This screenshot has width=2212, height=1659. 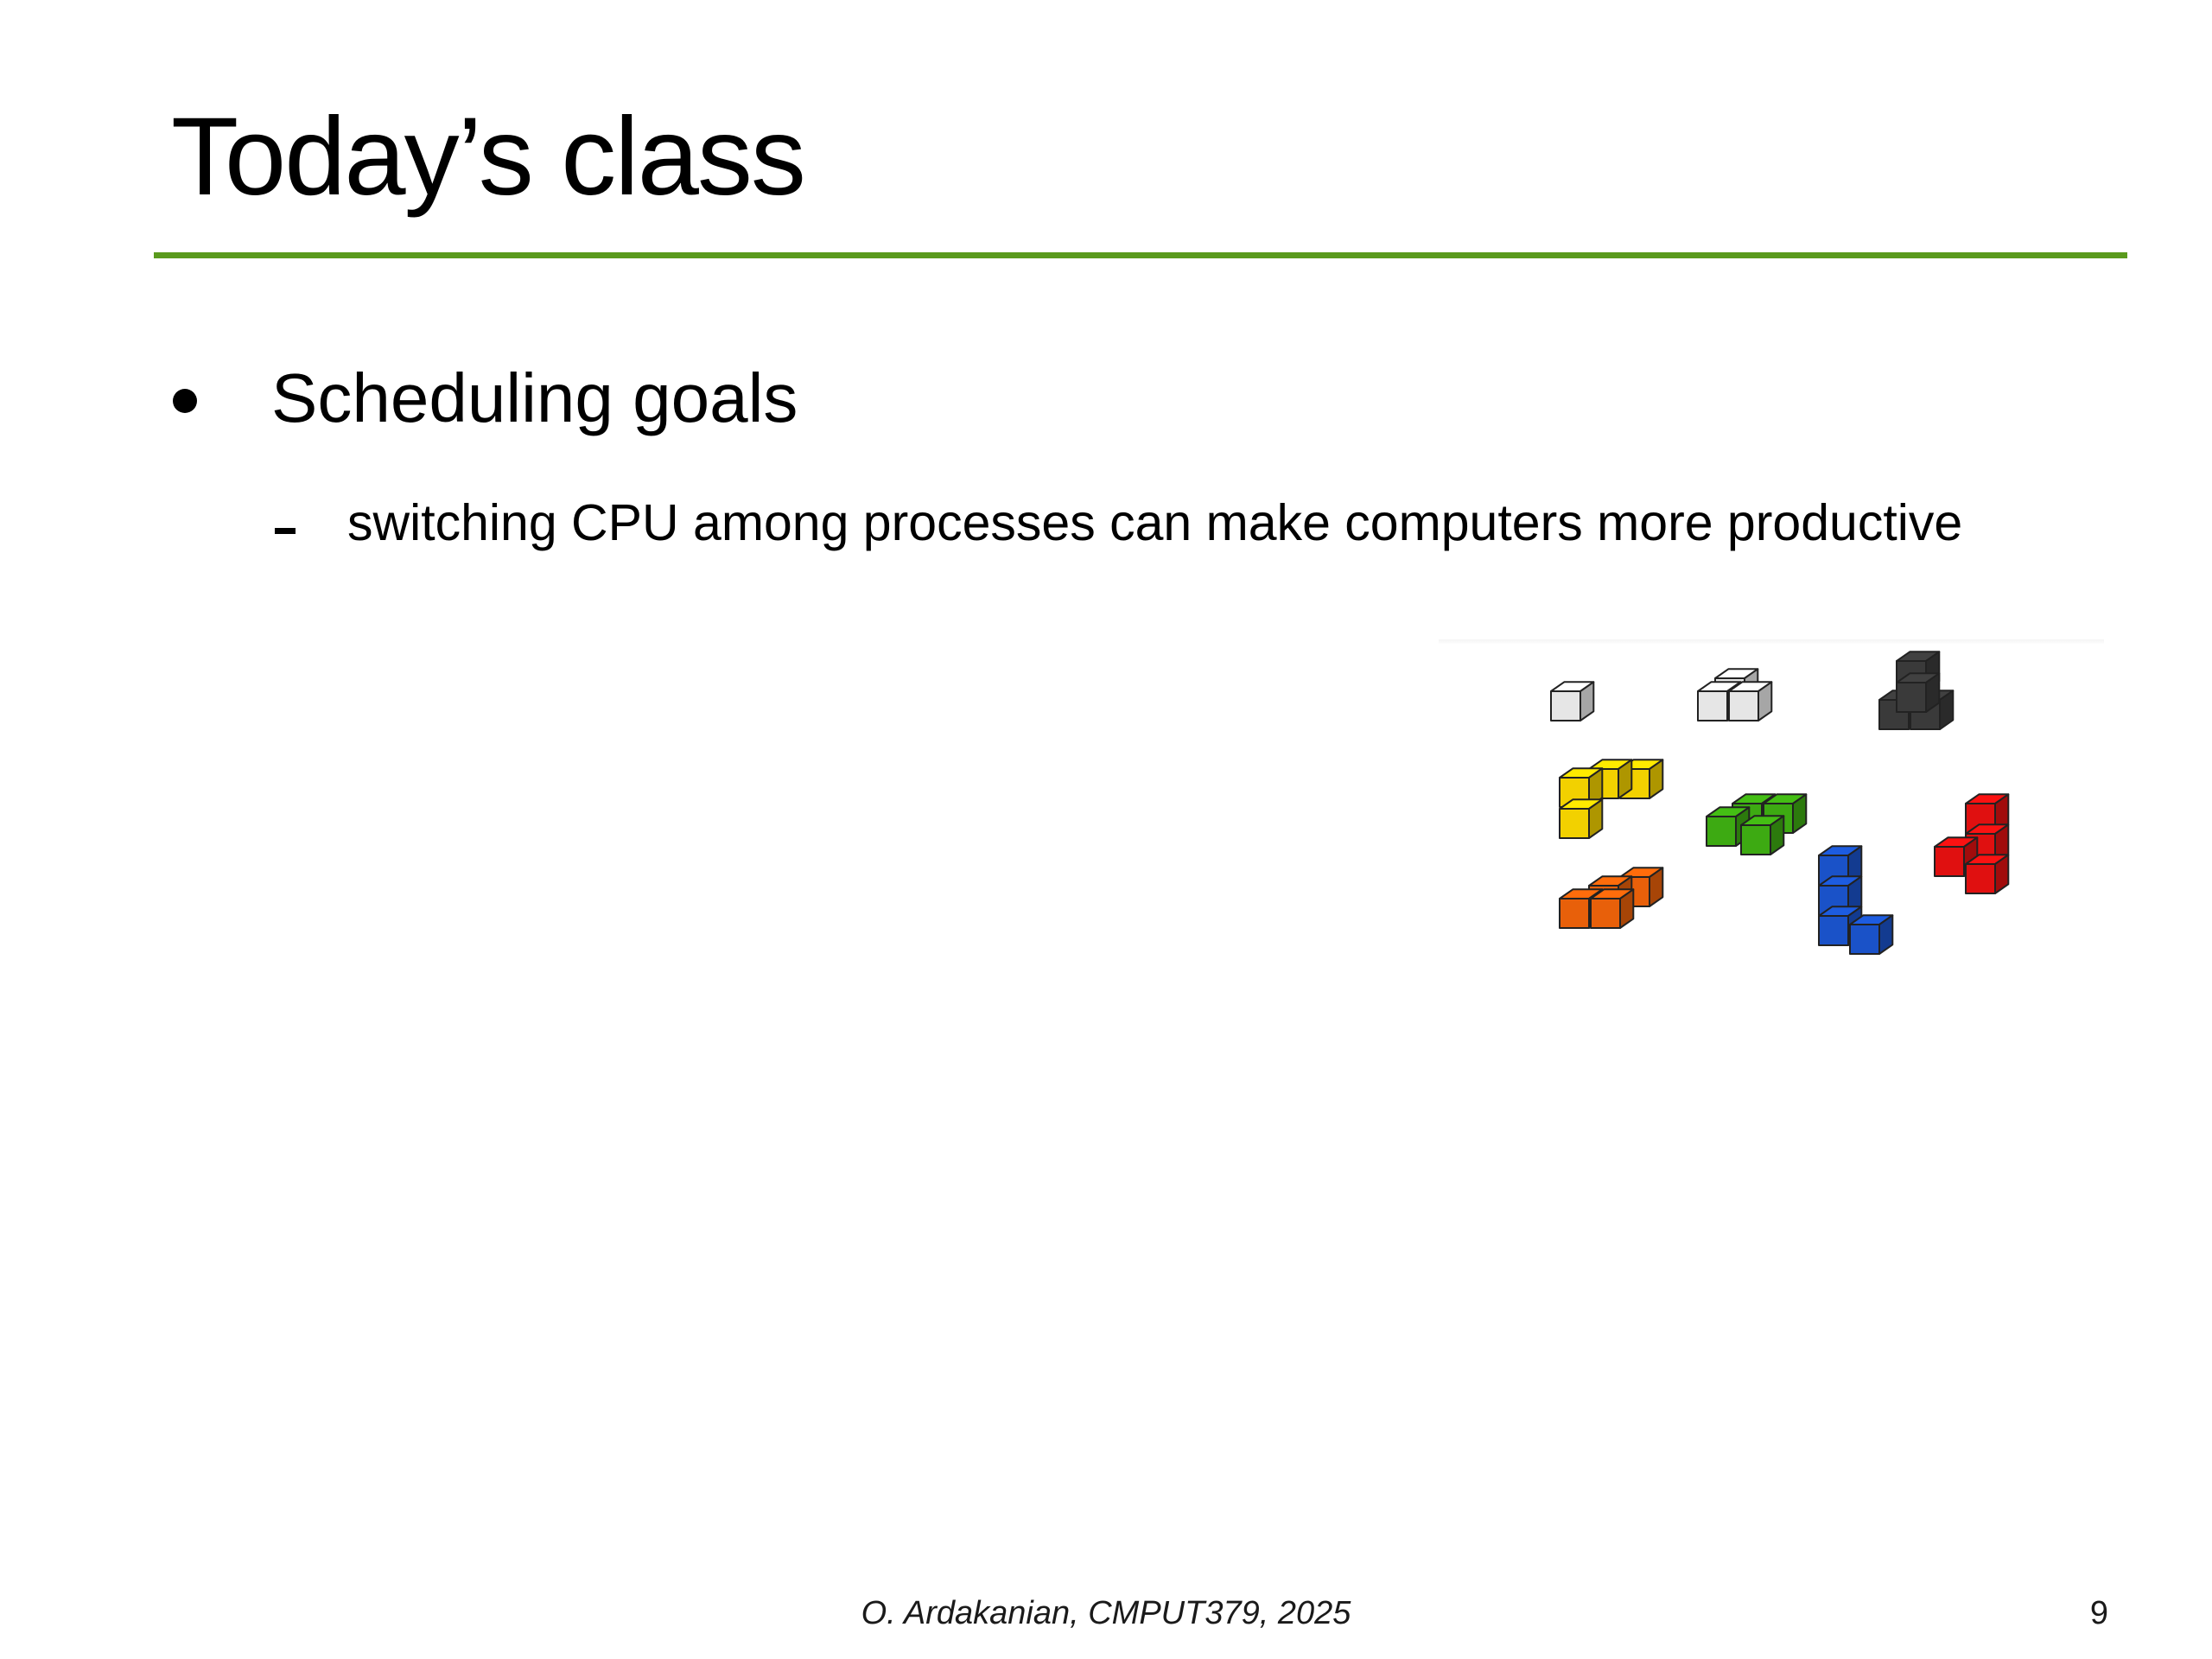 What do you see at coordinates (488, 157) in the screenshot?
I see `slide-title: Today’s class` at bounding box center [488, 157].